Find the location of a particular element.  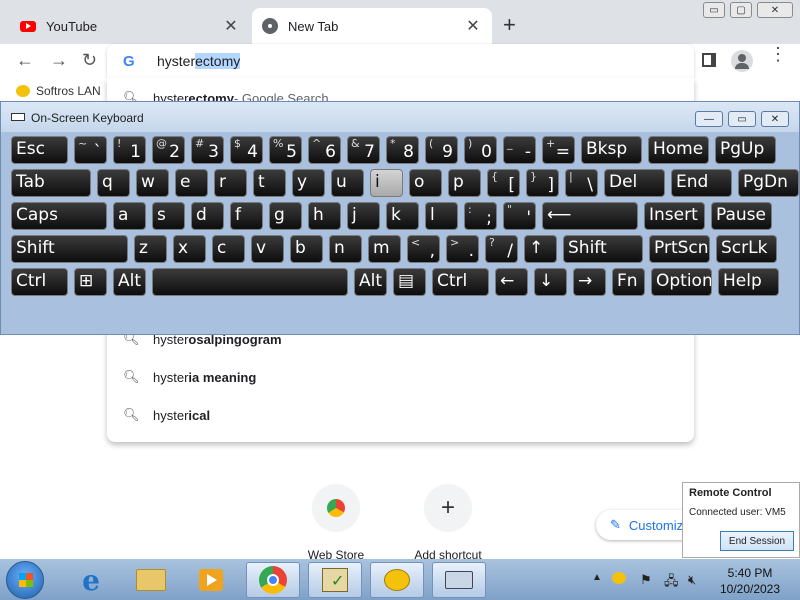

key-sym2-10: :; is located at coordinates (480, 216).